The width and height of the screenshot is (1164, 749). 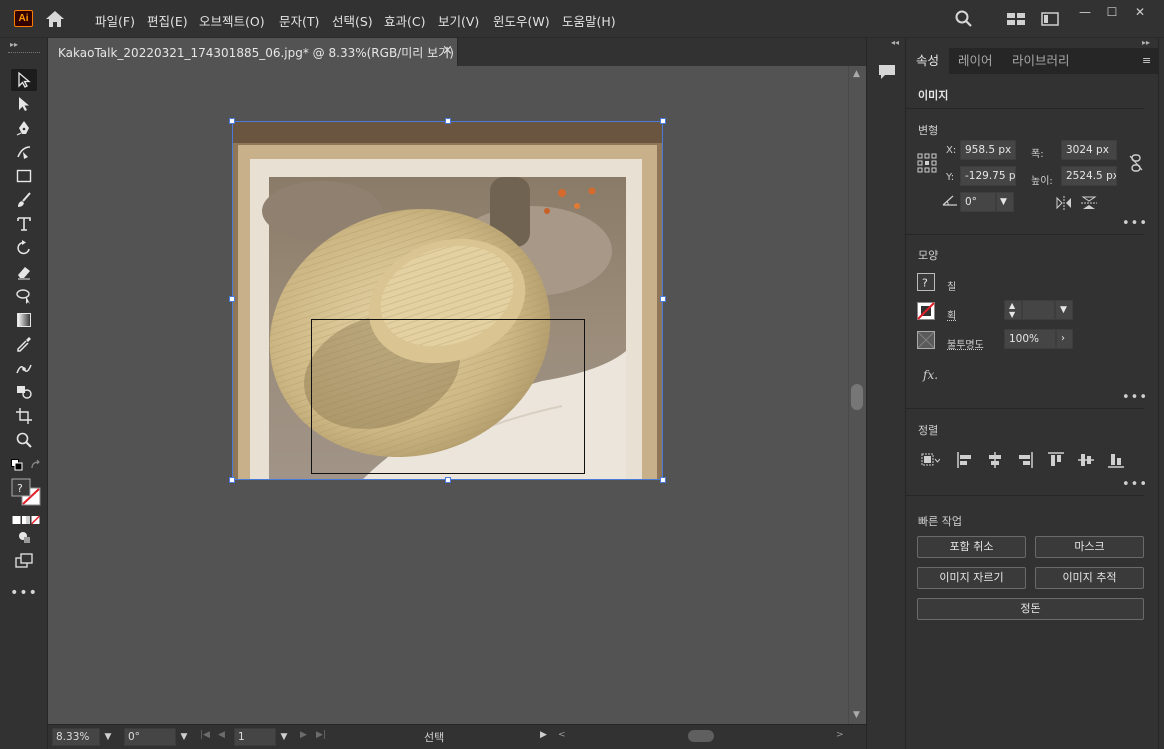 What do you see at coordinates (856, 74) in the screenshot?
I see `scroll-up-icon: ▲` at bounding box center [856, 74].